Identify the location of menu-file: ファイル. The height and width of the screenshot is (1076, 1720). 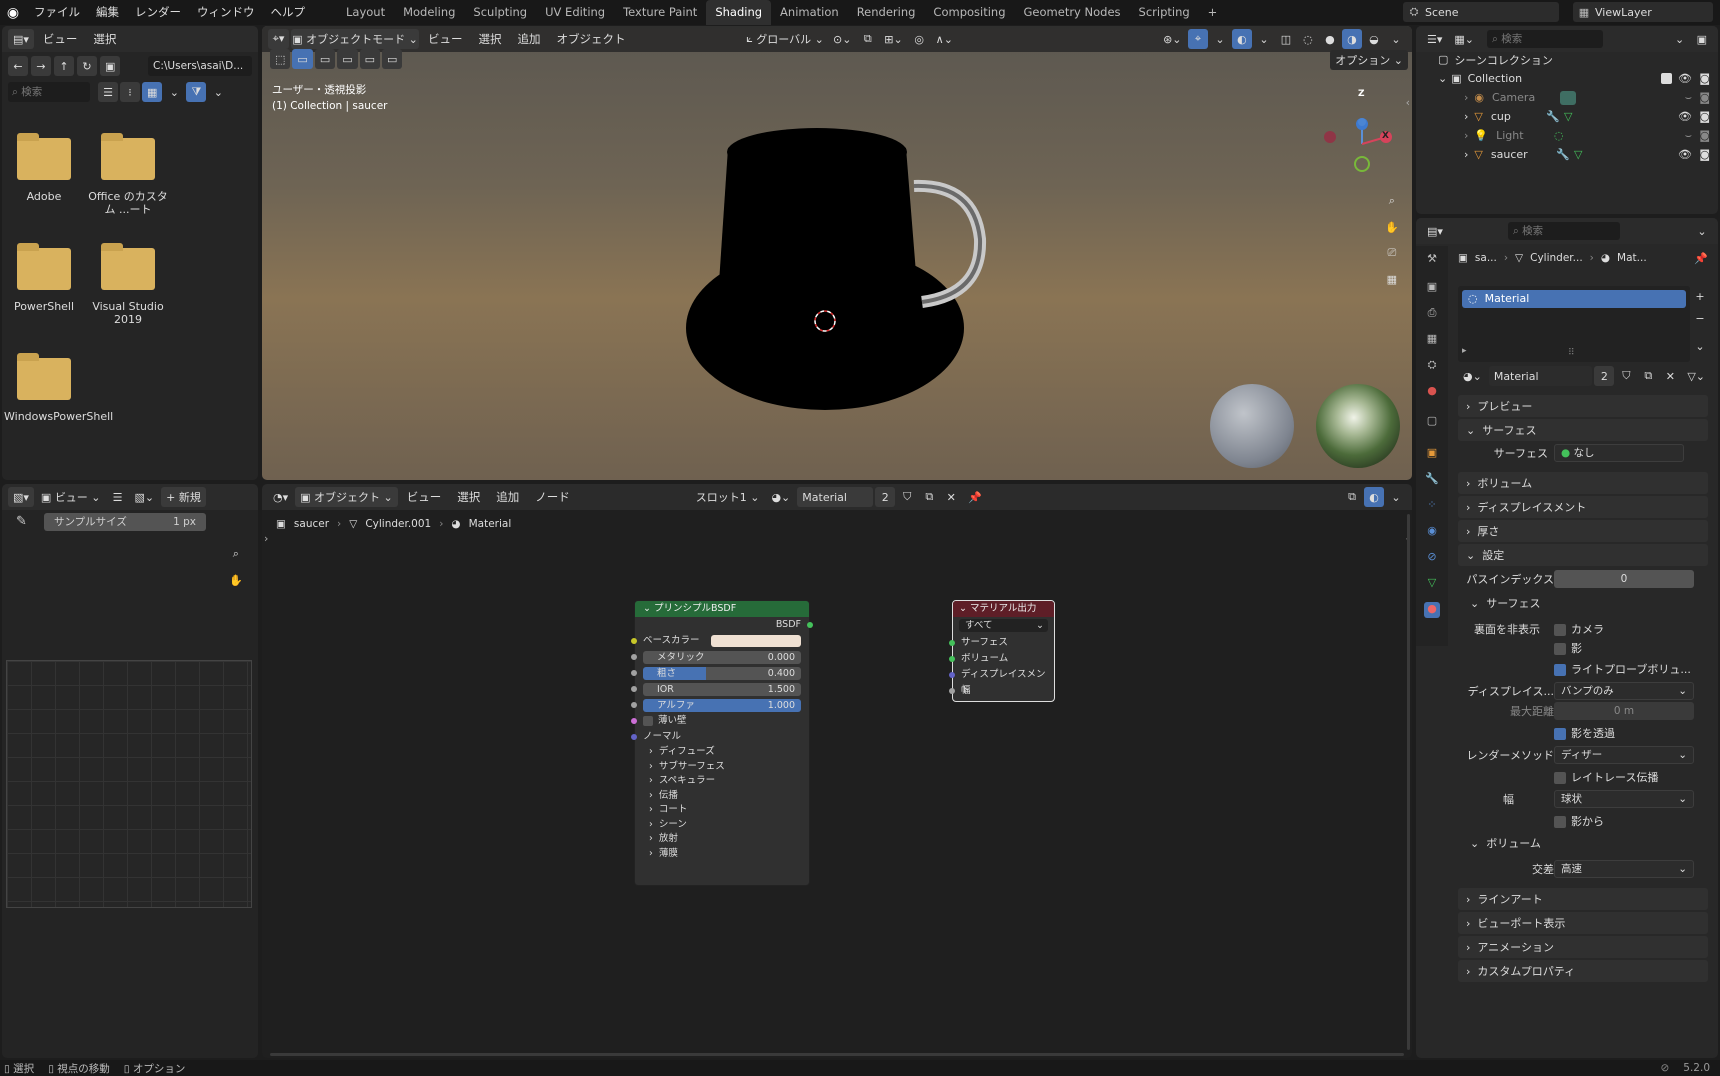
(57, 12).